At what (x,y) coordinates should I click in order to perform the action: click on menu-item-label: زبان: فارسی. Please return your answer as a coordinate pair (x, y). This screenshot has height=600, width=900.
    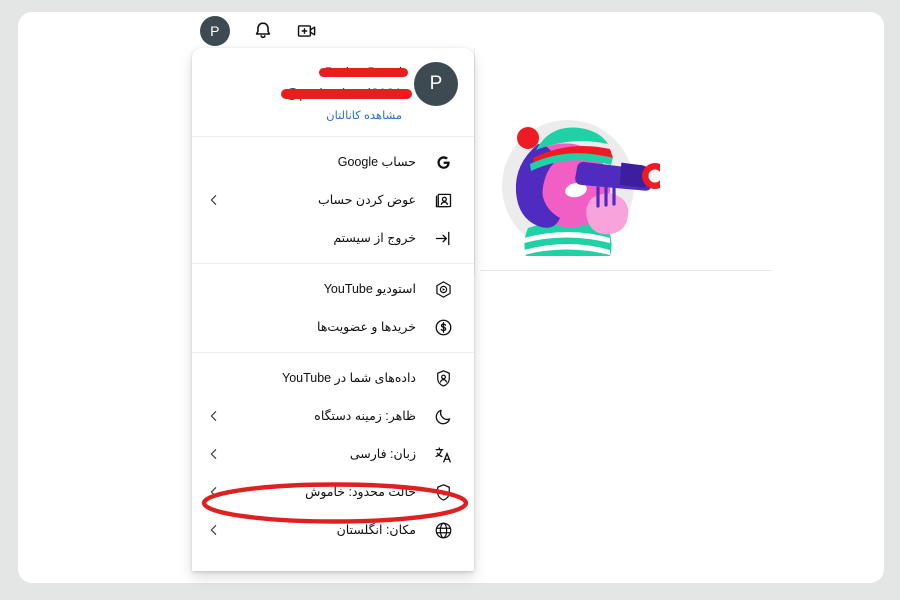
    Looking at the image, I should click on (382, 454).